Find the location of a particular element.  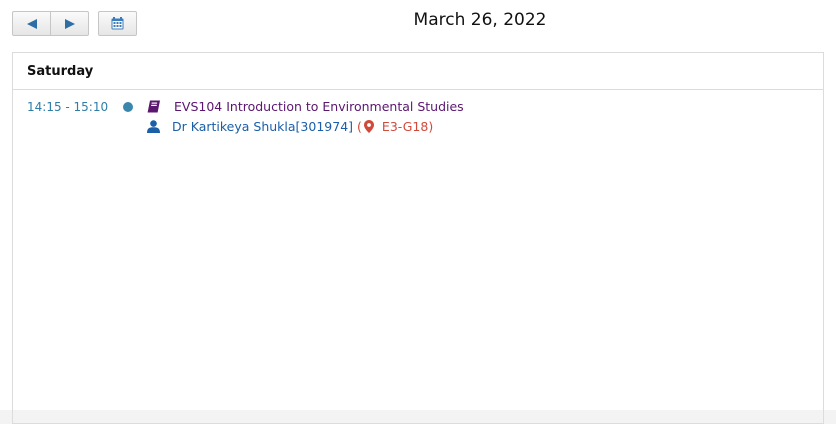

event-time: 14:15 - 15:10 is located at coordinates (68, 107).